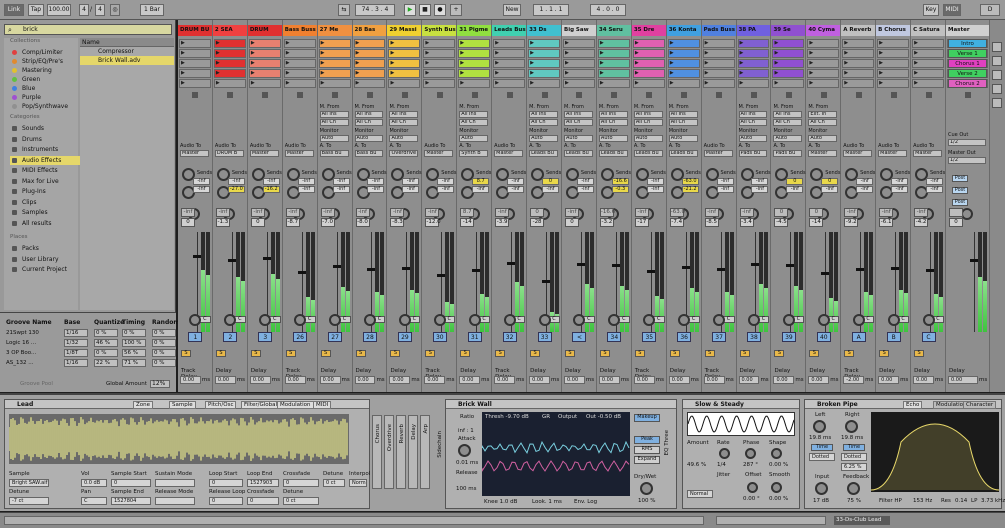 The width and height of the screenshot is (1005, 528). Describe the element at coordinates (579, 337) in the screenshot. I see `track-activator: <` at that location.